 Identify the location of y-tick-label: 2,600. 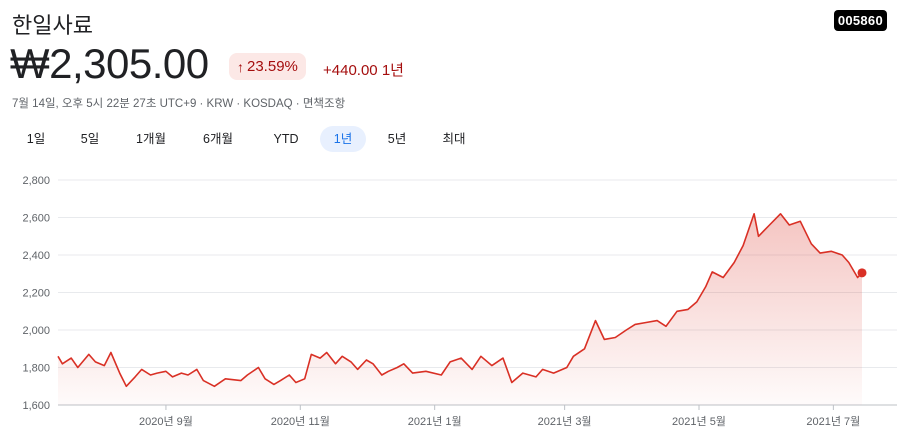
(36, 219).